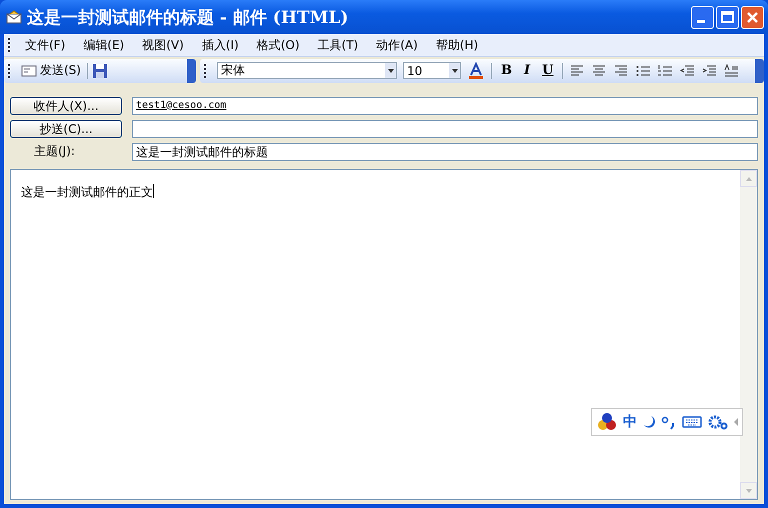 The width and height of the screenshot is (768, 508). Describe the element at coordinates (727, 17) in the screenshot. I see `maximize-button` at that location.